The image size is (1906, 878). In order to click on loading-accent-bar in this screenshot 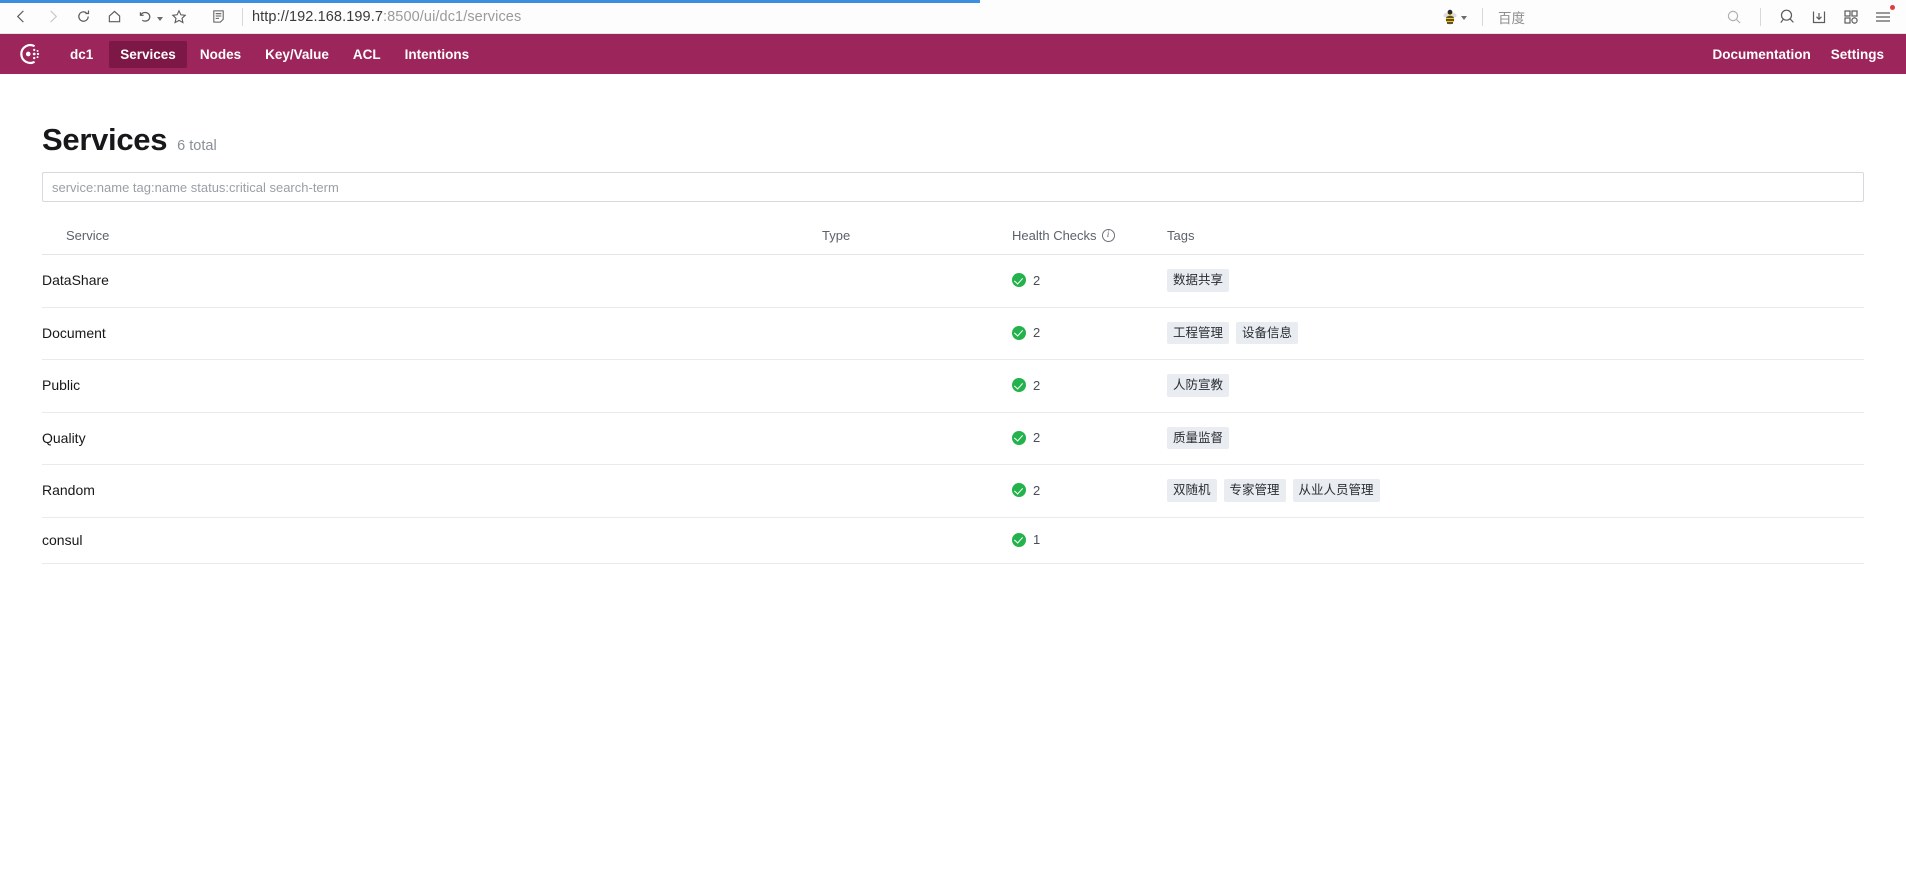, I will do `click(490, 1)`.